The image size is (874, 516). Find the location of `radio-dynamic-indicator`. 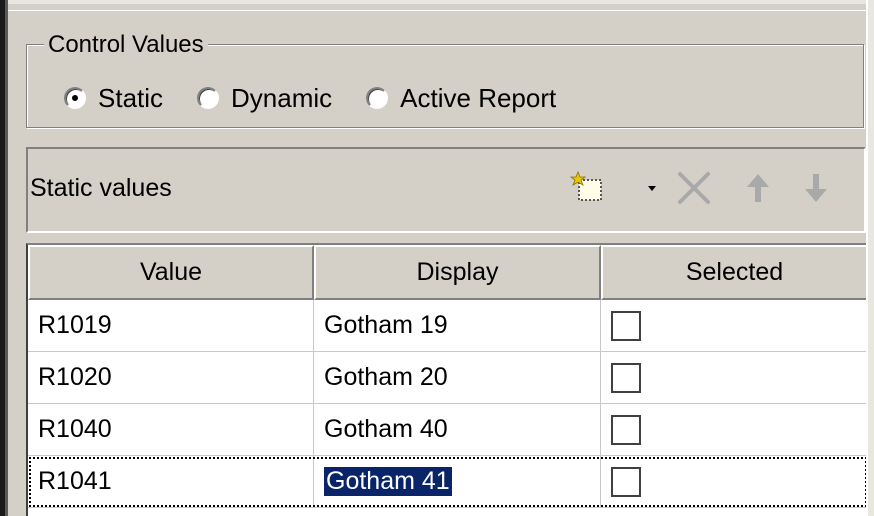

radio-dynamic-indicator is located at coordinates (208, 98).